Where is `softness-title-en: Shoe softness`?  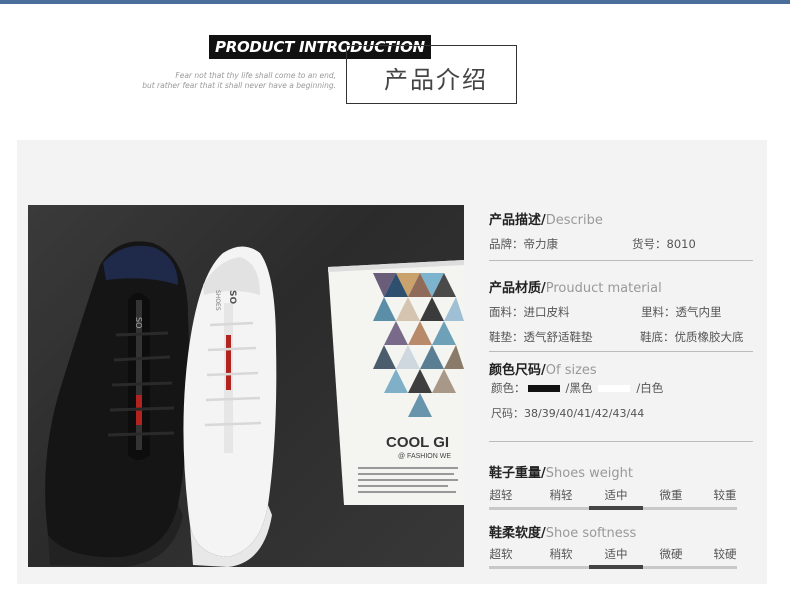
softness-title-en: Shoe softness is located at coordinates (591, 533).